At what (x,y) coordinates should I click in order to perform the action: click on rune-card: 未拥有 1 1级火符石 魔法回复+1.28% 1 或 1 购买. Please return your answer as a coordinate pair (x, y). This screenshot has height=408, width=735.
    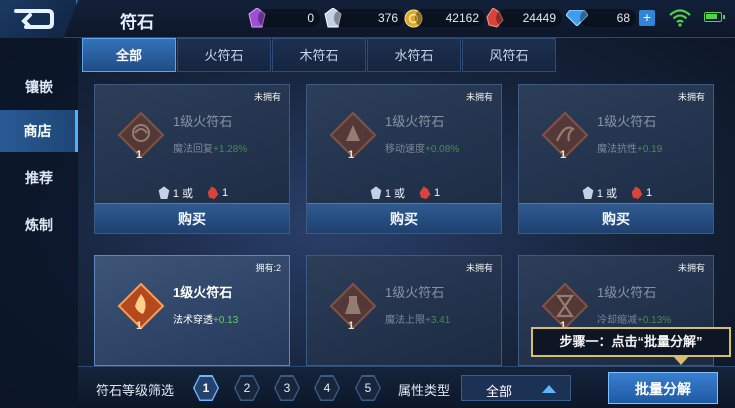
    Looking at the image, I should click on (192, 159).